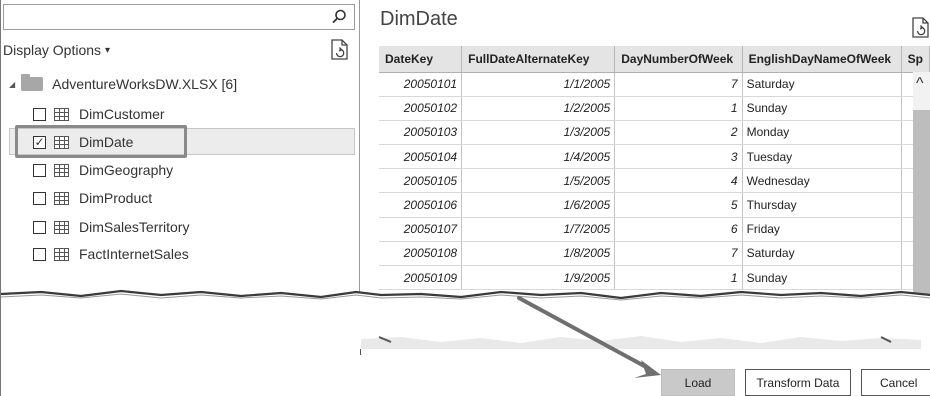 The height and width of the screenshot is (396, 930). What do you see at coordinates (538, 181) in the screenshot?
I see `table-cell: 1/5/2005` at bounding box center [538, 181].